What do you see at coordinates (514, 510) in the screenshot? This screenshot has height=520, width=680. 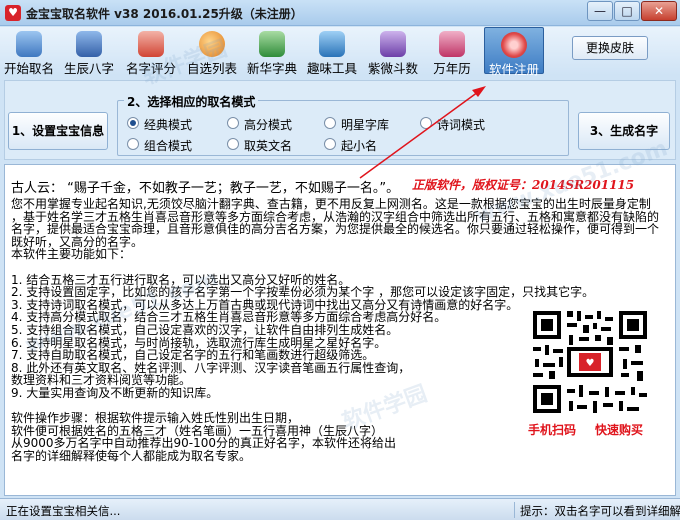 I see `status-divider` at bounding box center [514, 510].